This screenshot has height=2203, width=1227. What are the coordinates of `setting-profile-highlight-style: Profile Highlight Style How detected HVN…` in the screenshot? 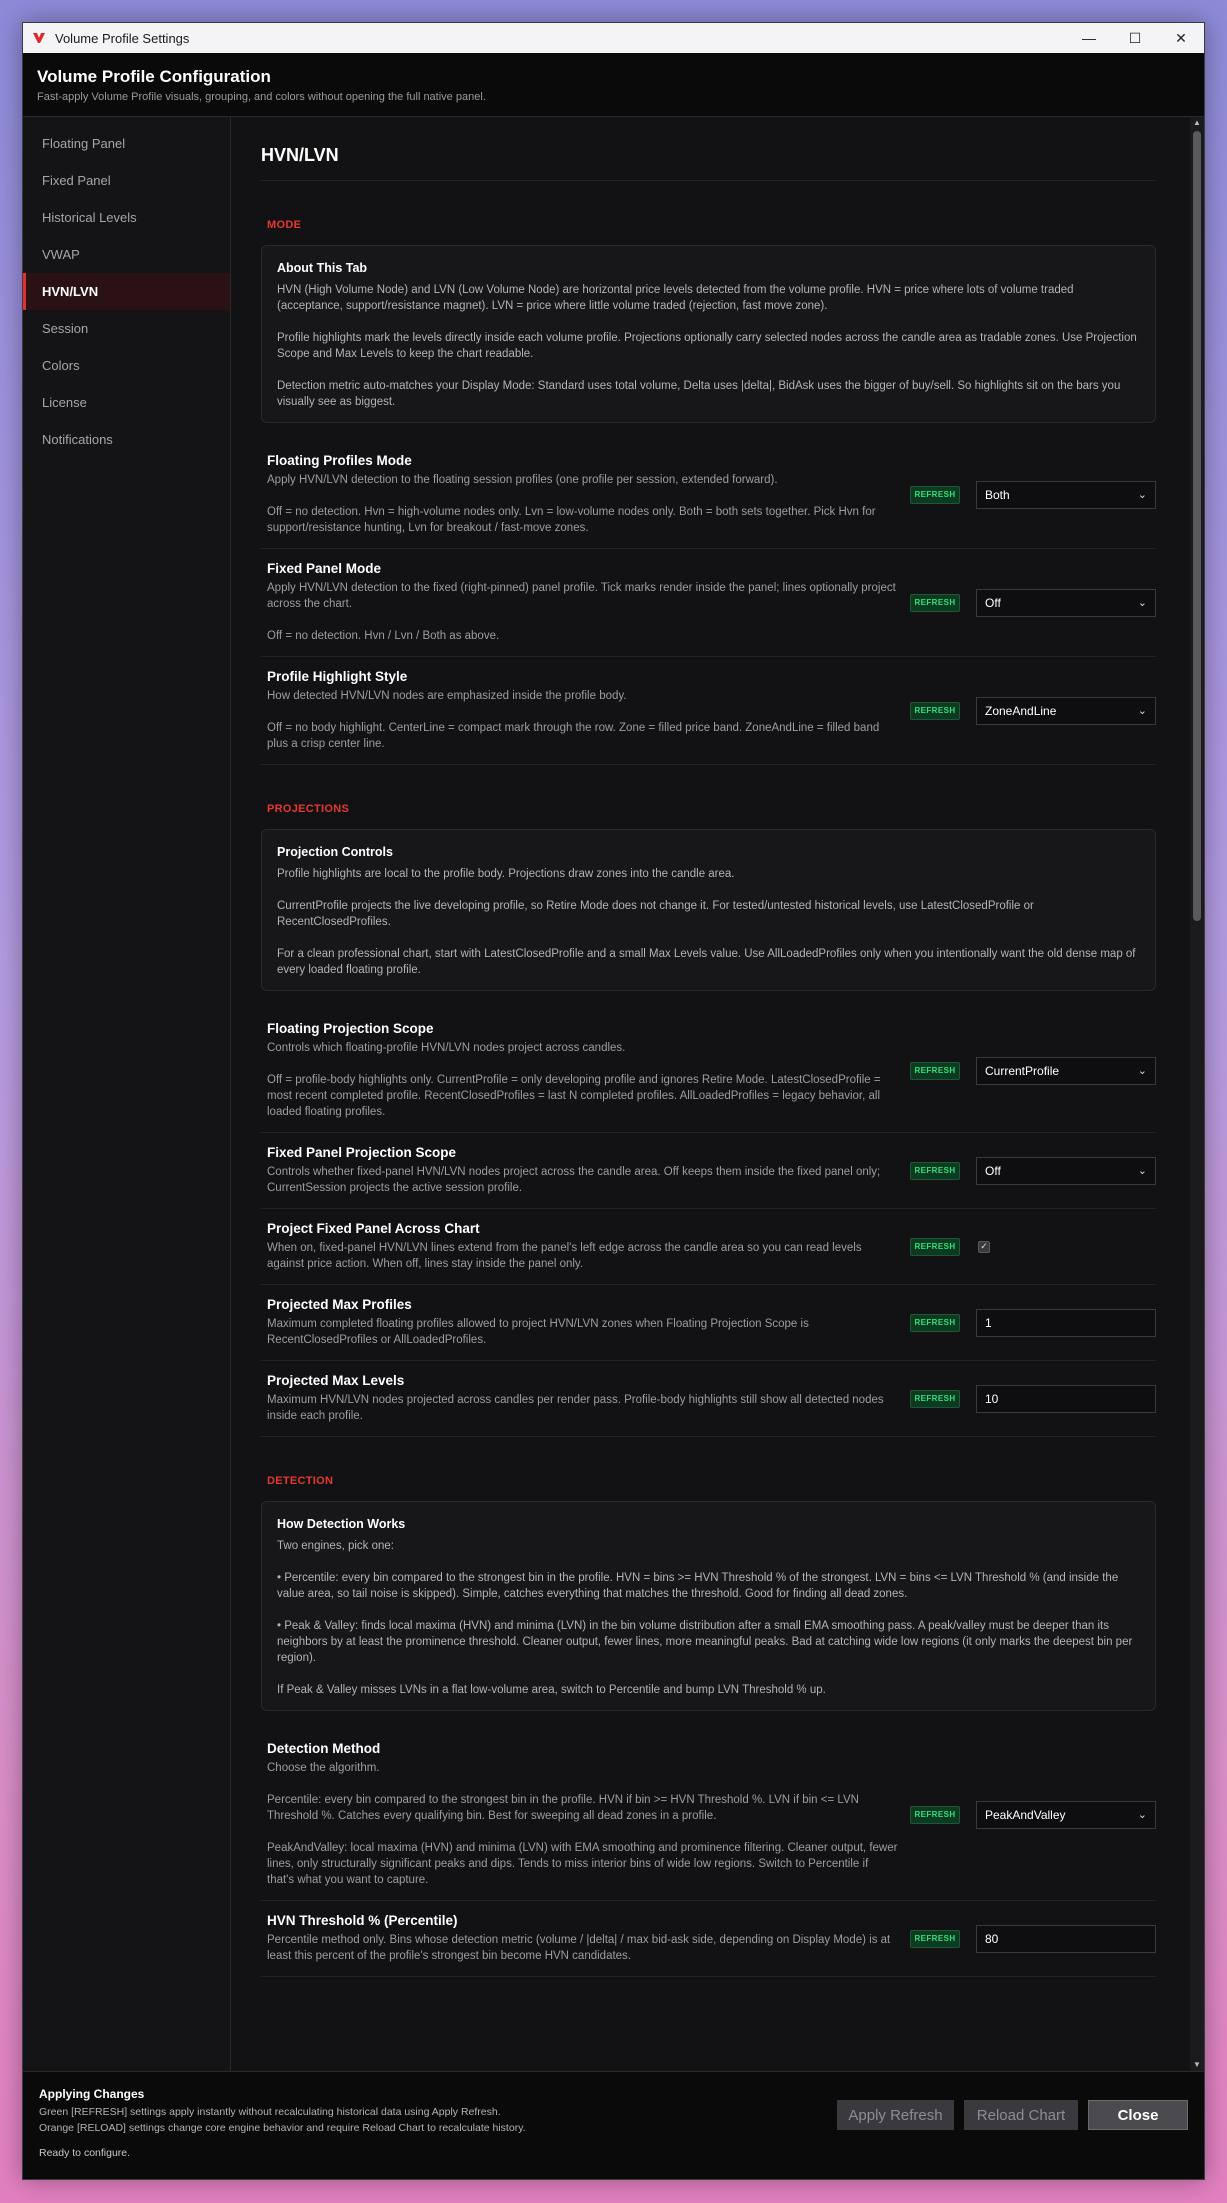 It's located at (708, 711).